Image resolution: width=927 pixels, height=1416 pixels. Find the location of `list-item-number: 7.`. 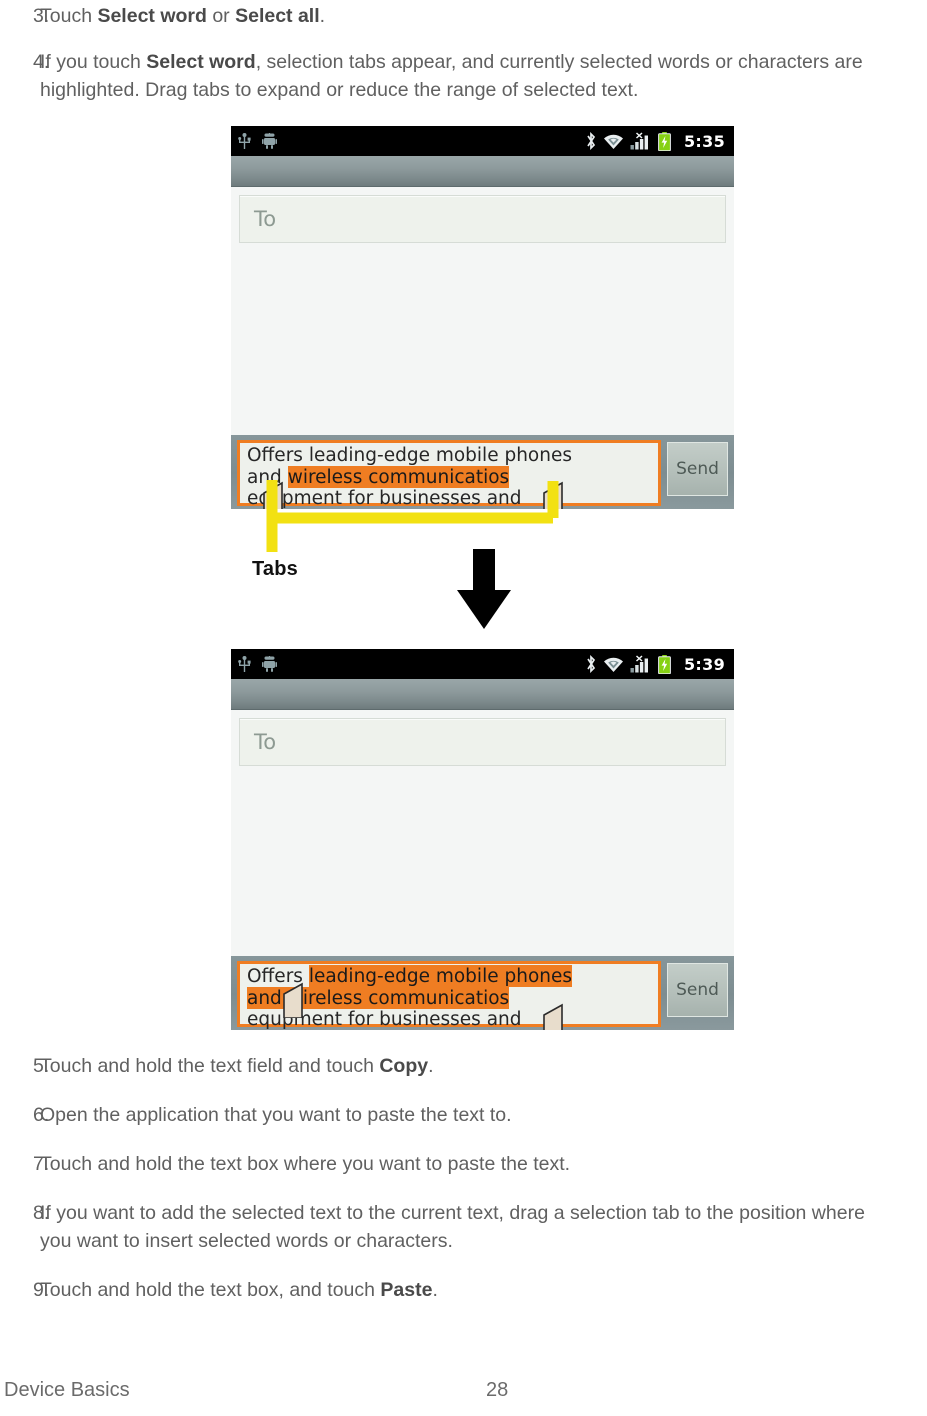

list-item-number: 7. is located at coordinates (41, 1164).